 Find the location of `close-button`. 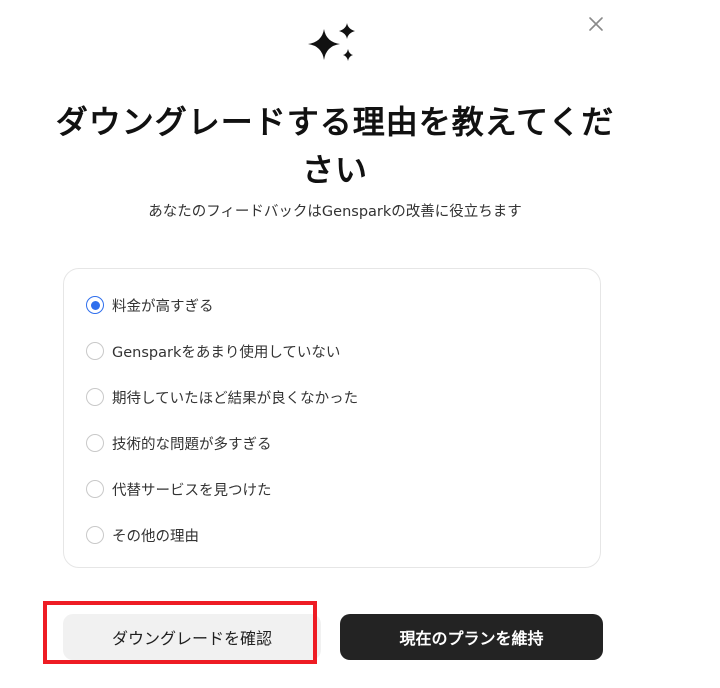

close-button is located at coordinates (596, 24).